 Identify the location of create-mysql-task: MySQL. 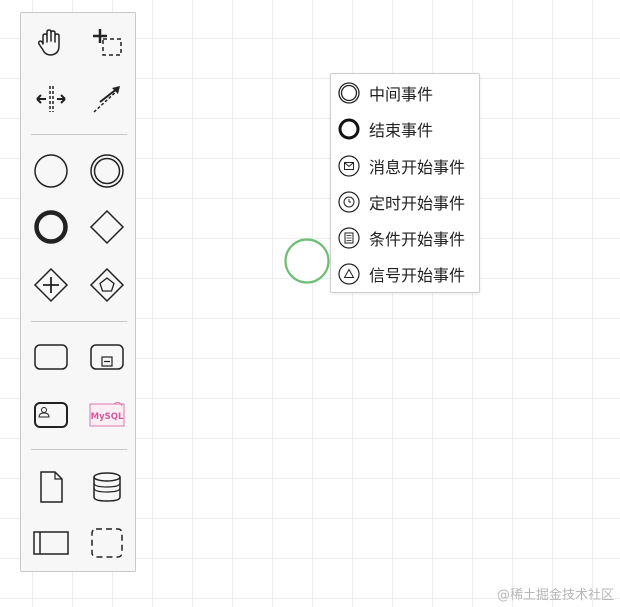
(107, 415).